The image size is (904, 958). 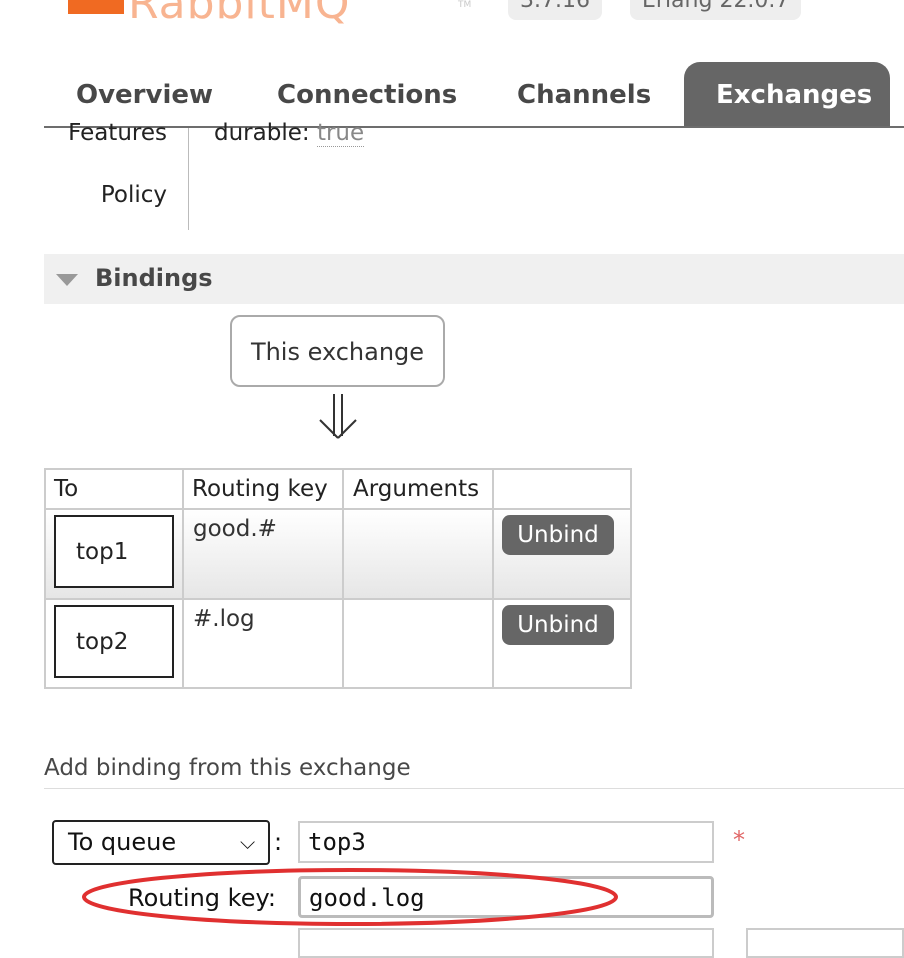 I want to click on features-value: durable: true, so click(x=289, y=133).